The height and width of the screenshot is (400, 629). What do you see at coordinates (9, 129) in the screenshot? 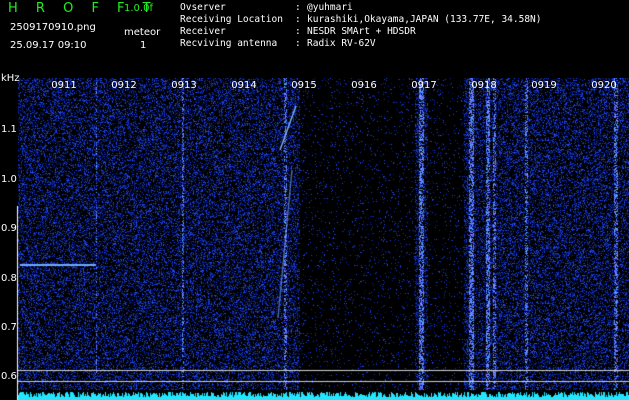
I see `frequency-tick-label: 1.1` at bounding box center [9, 129].